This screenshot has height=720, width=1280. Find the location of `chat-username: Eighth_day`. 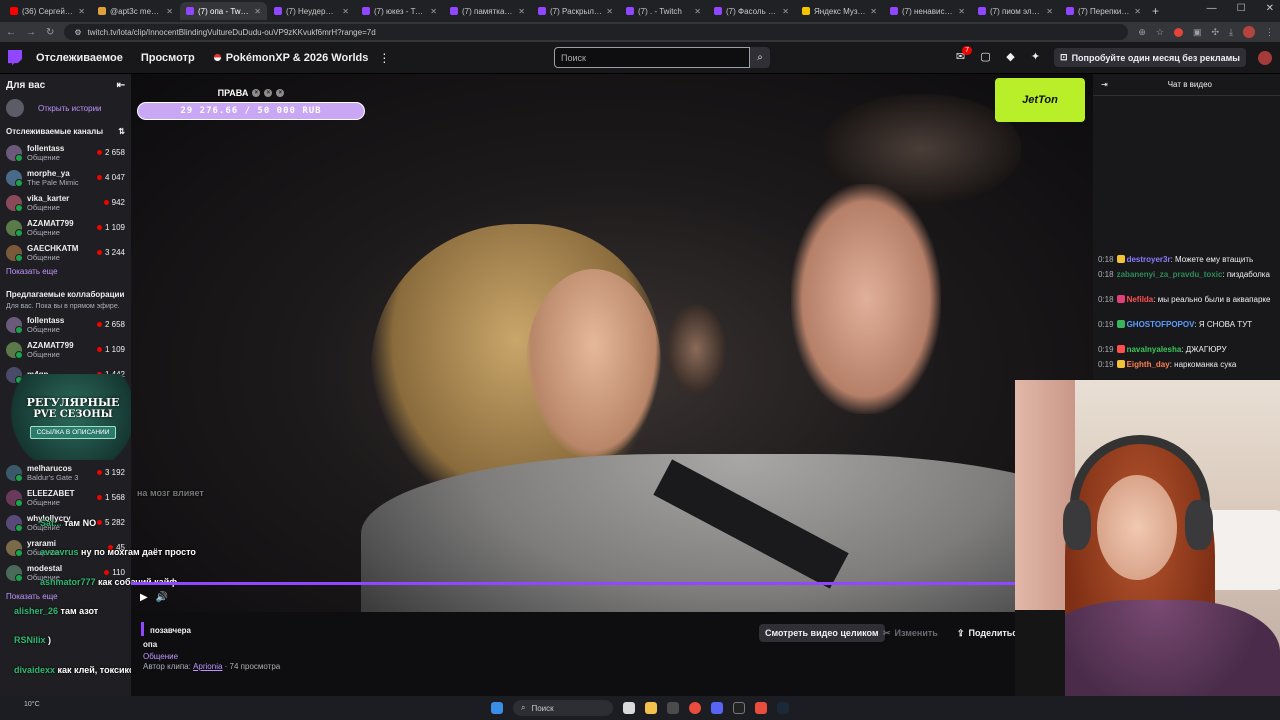

chat-username: Eighth_day is located at coordinates (1148, 364).